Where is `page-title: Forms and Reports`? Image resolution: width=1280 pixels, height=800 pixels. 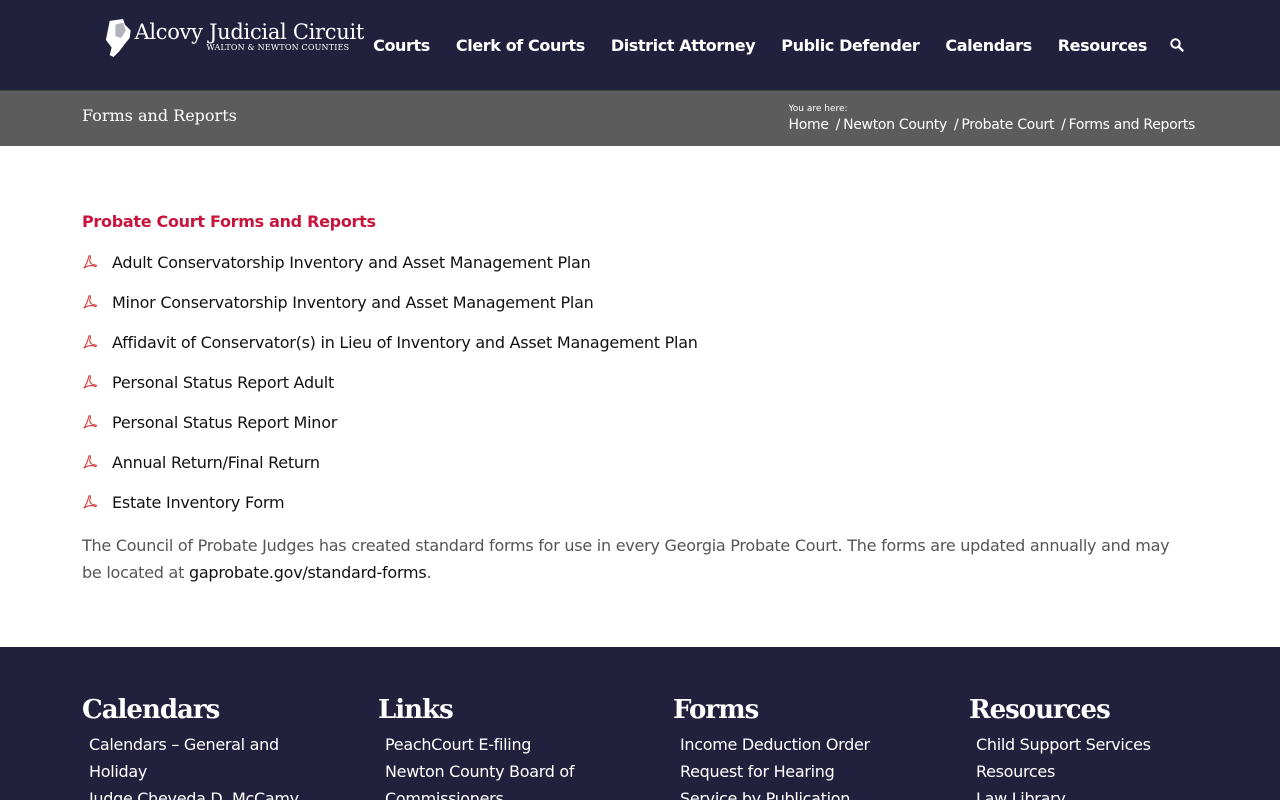 page-title: Forms and Reports is located at coordinates (159, 115).